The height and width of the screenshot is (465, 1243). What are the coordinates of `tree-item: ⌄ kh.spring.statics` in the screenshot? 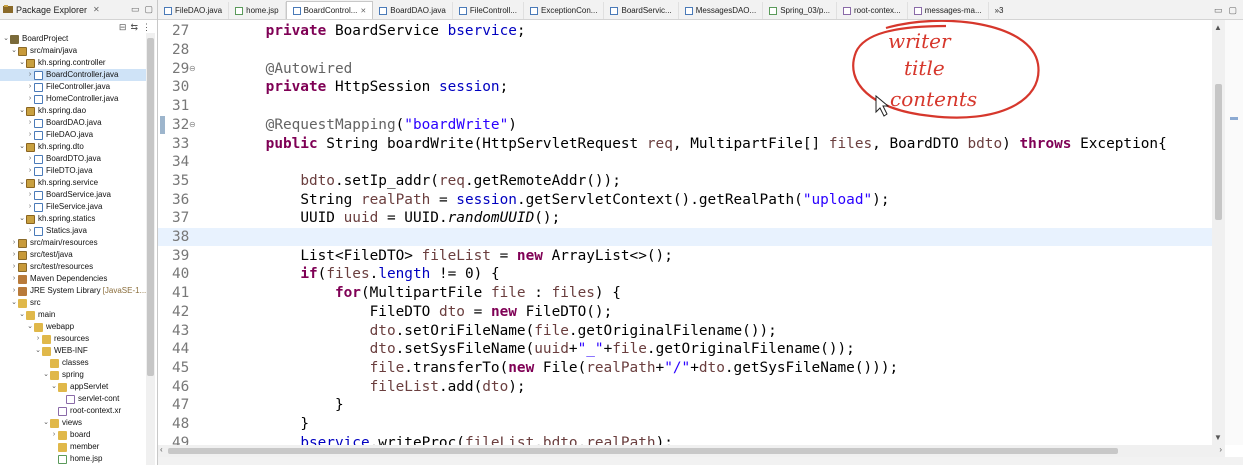 It's located at (73, 219).